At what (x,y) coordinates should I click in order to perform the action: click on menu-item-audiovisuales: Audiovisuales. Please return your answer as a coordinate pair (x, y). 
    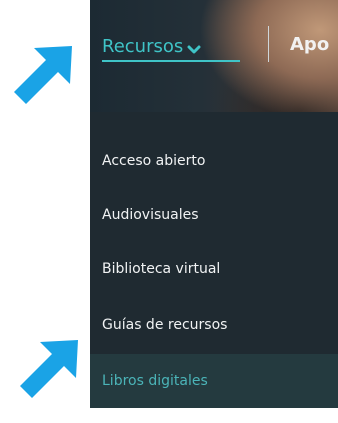
    Looking at the image, I should click on (214, 215).